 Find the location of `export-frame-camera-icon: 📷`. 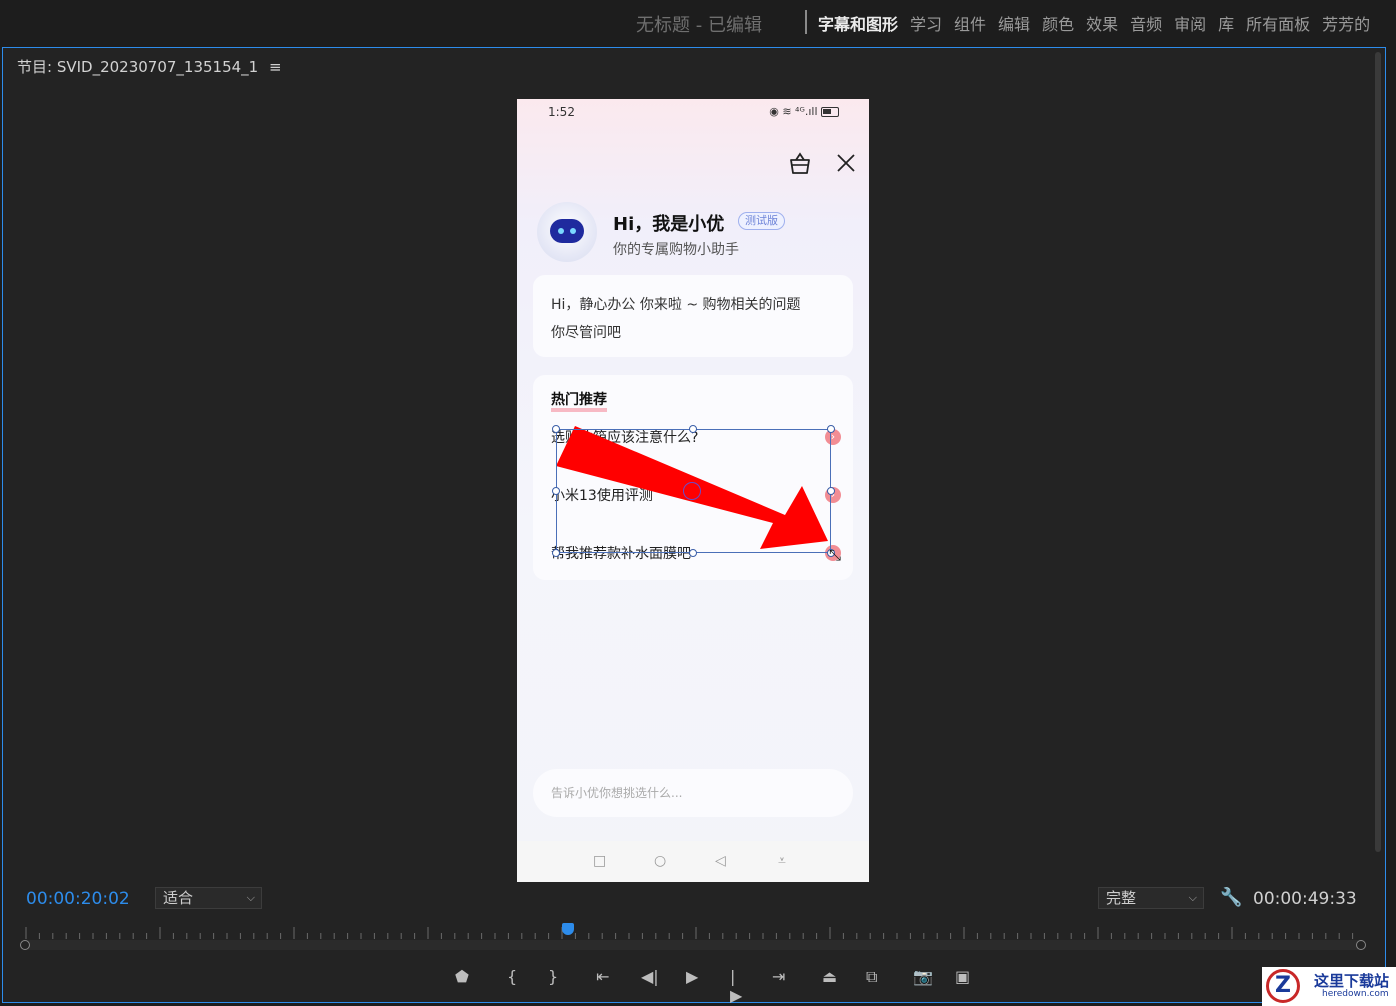

export-frame-camera-icon: 📷 is located at coordinates (923, 976).